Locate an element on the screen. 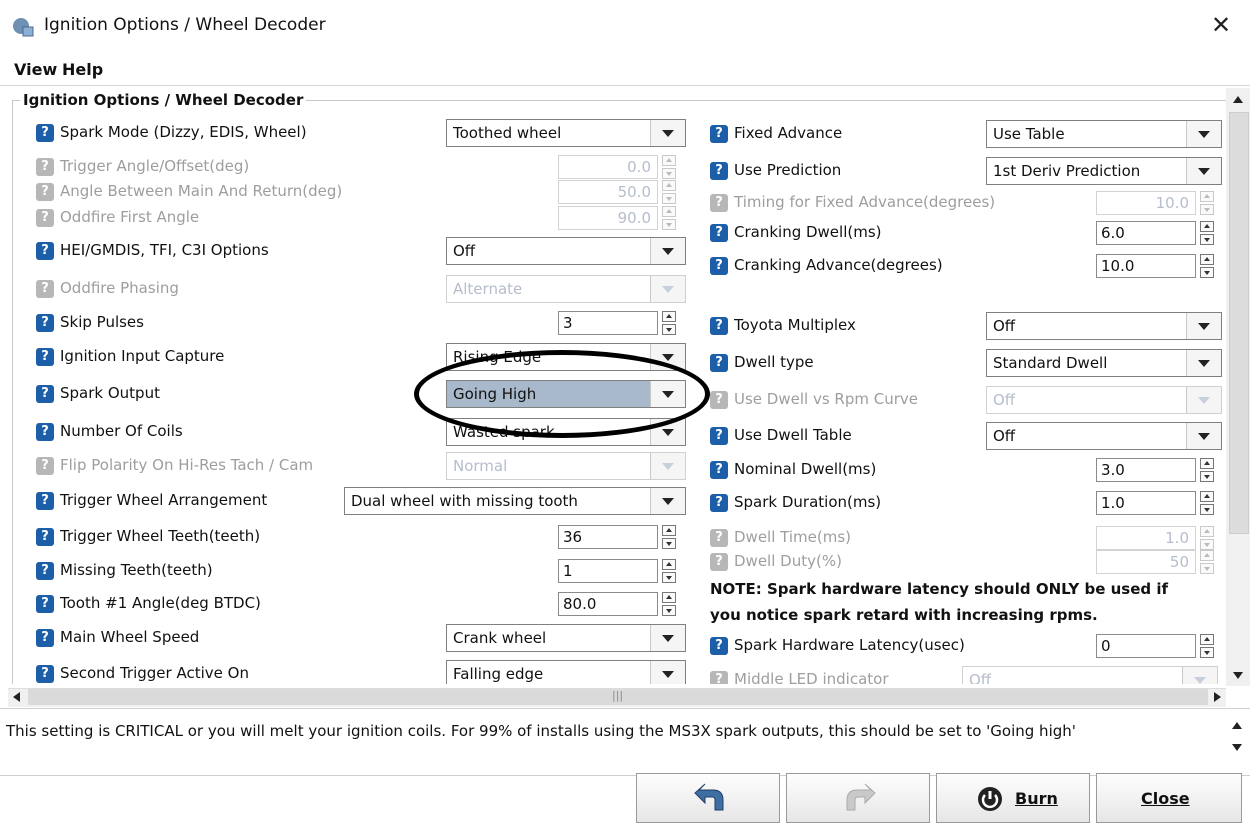 The width and height of the screenshot is (1250, 826). combo-value: Crank wheel is located at coordinates (500, 638).